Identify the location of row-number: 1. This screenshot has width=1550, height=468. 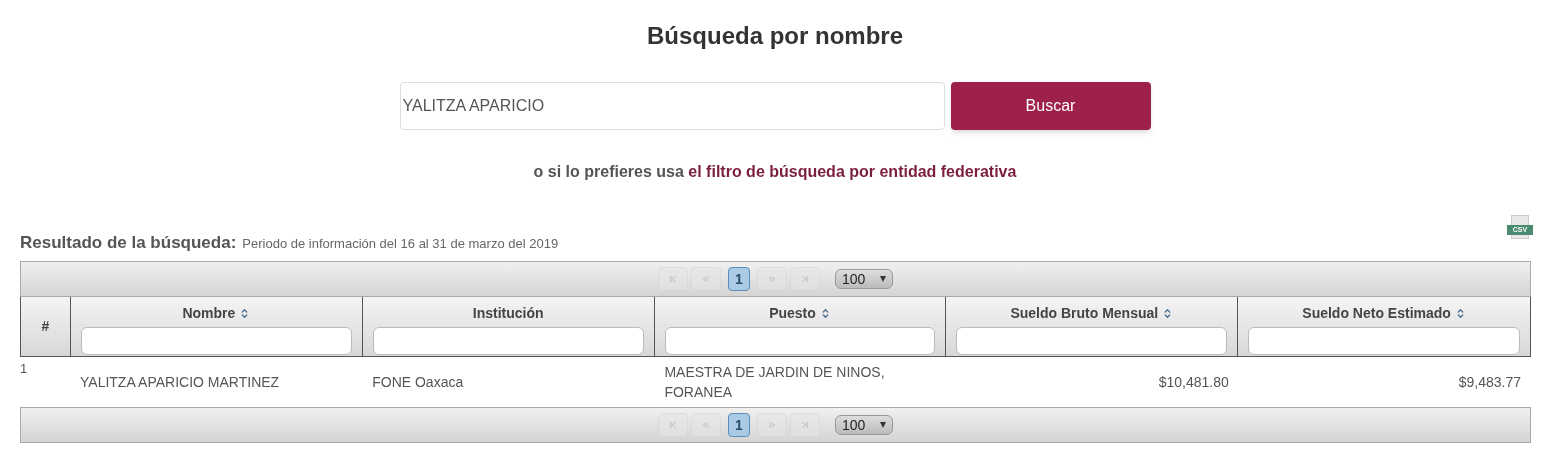
(24, 369).